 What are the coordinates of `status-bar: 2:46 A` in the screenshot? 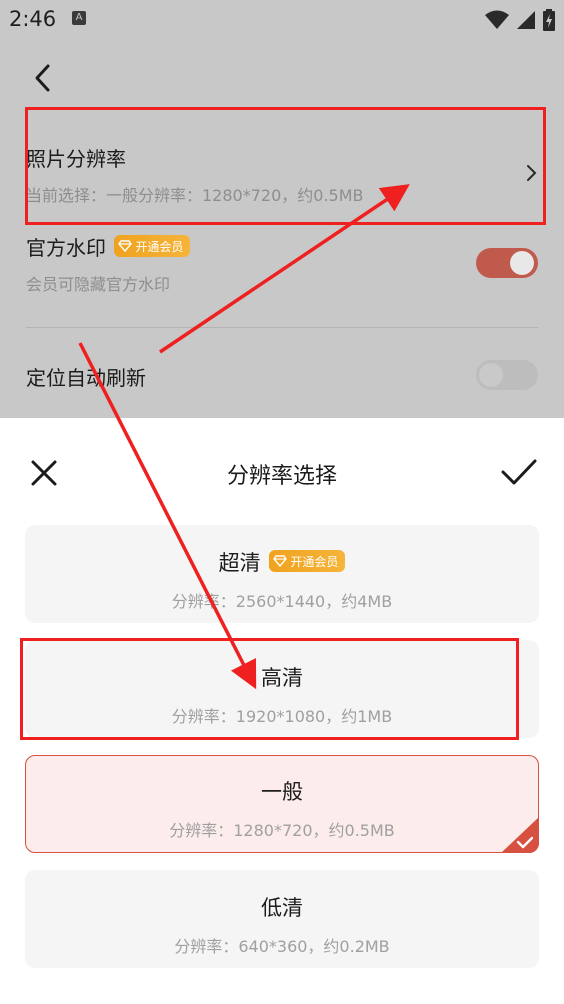 It's located at (282, 18).